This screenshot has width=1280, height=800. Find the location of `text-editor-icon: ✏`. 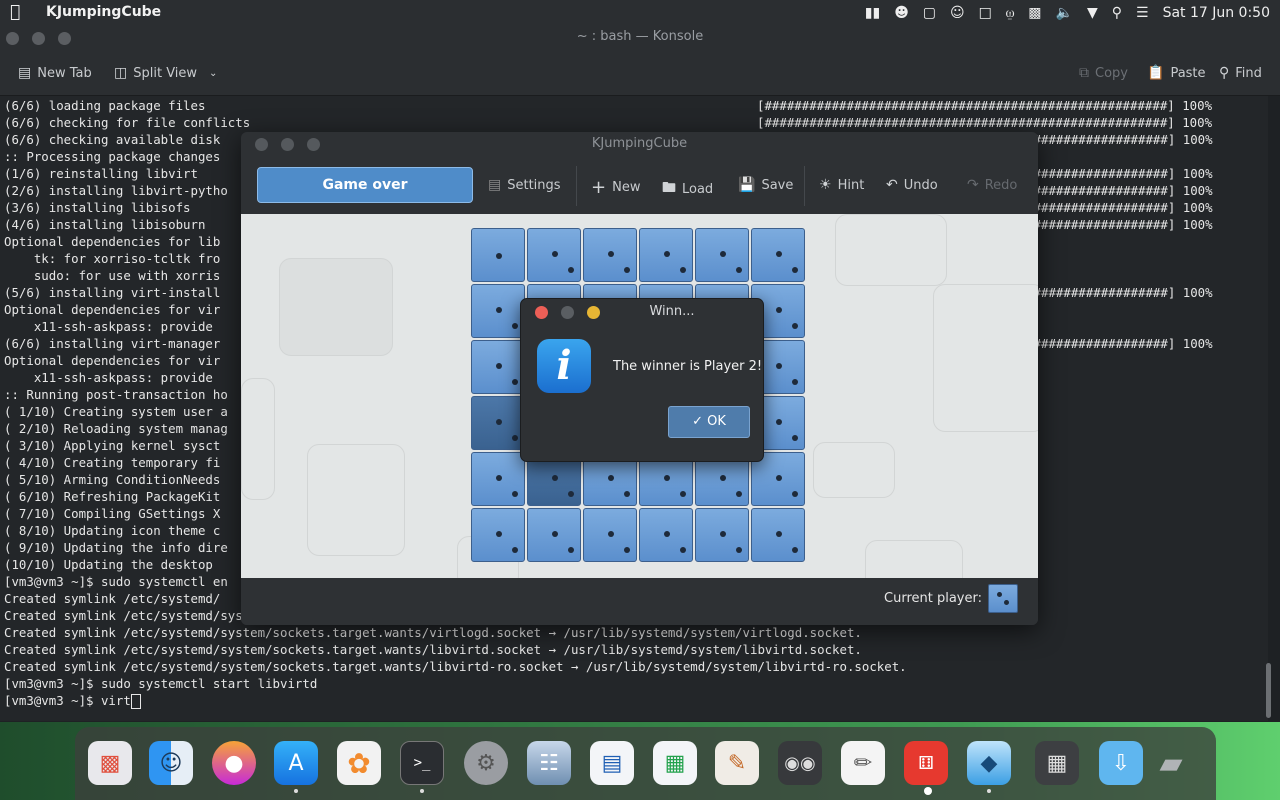

text-editor-icon: ✏ is located at coordinates (863, 763).